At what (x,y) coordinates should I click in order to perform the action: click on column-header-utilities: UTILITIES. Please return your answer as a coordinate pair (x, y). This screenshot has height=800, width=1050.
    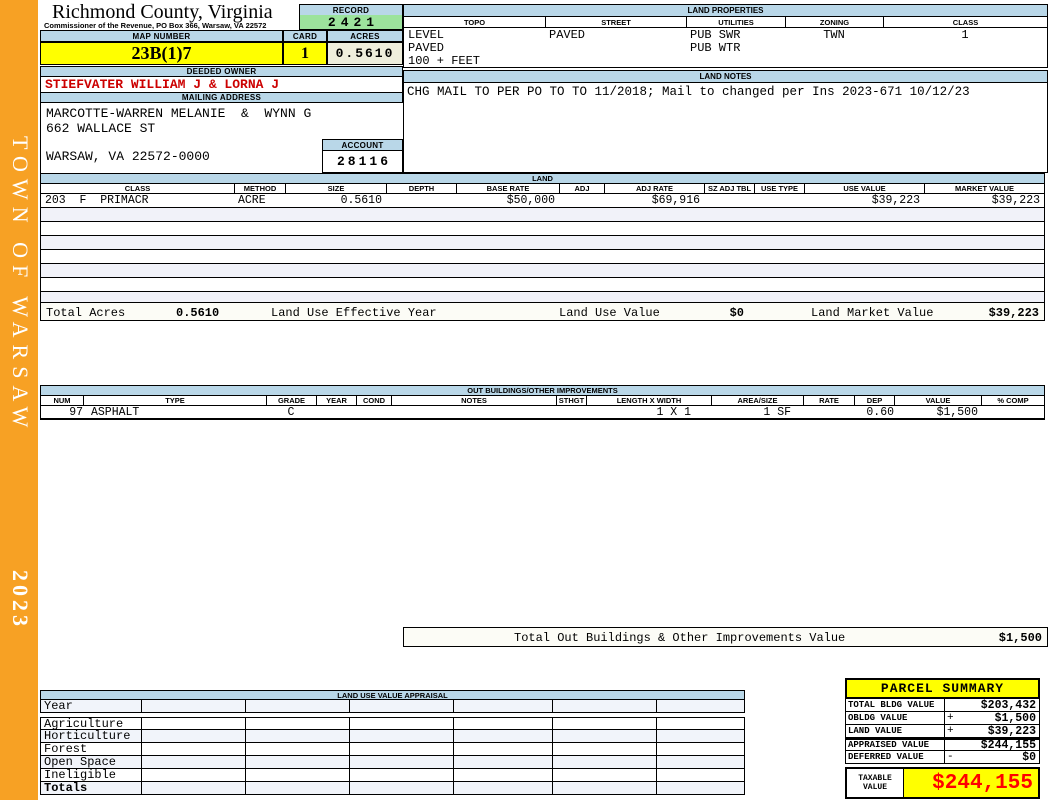
    Looking at the image, I should click on (735, 22).